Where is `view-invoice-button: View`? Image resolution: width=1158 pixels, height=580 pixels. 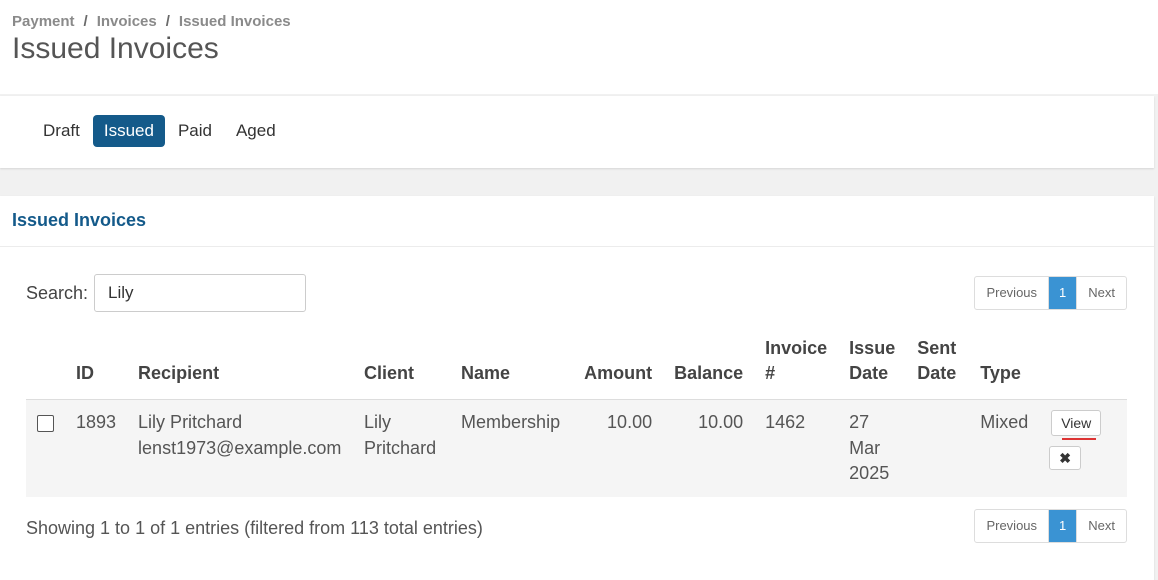 view-invoice-button: View is located at coordinates (1076, 425).